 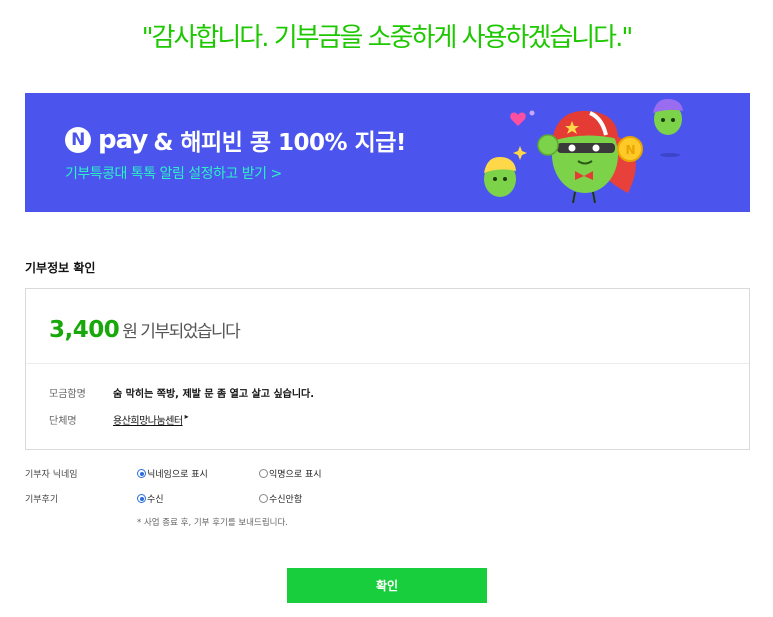 What do you see at coordinates (51, 475) in the screenshot?
I see `nickname-option-label: 기부자 닉네임` at bounding box center [51, 475].